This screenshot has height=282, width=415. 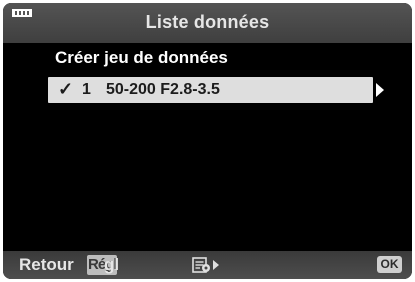 I want to click on set-label: gl, so click(x=112, y=264).